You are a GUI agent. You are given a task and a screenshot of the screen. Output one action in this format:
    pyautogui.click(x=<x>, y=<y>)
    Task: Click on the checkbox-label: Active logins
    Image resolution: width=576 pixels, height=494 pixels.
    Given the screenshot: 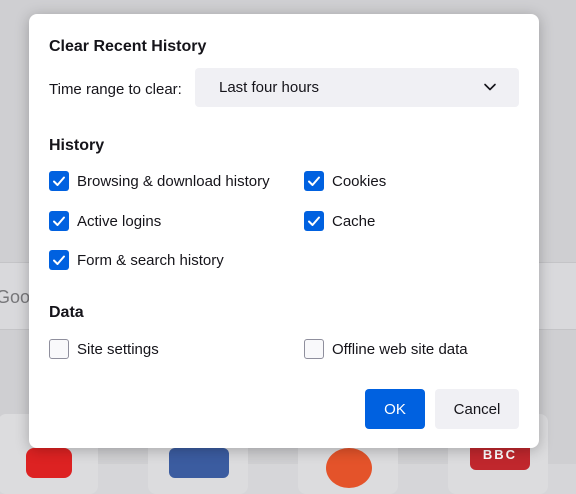 What is the action you would take?
    pyautogui.click(x=119, y=221)
    